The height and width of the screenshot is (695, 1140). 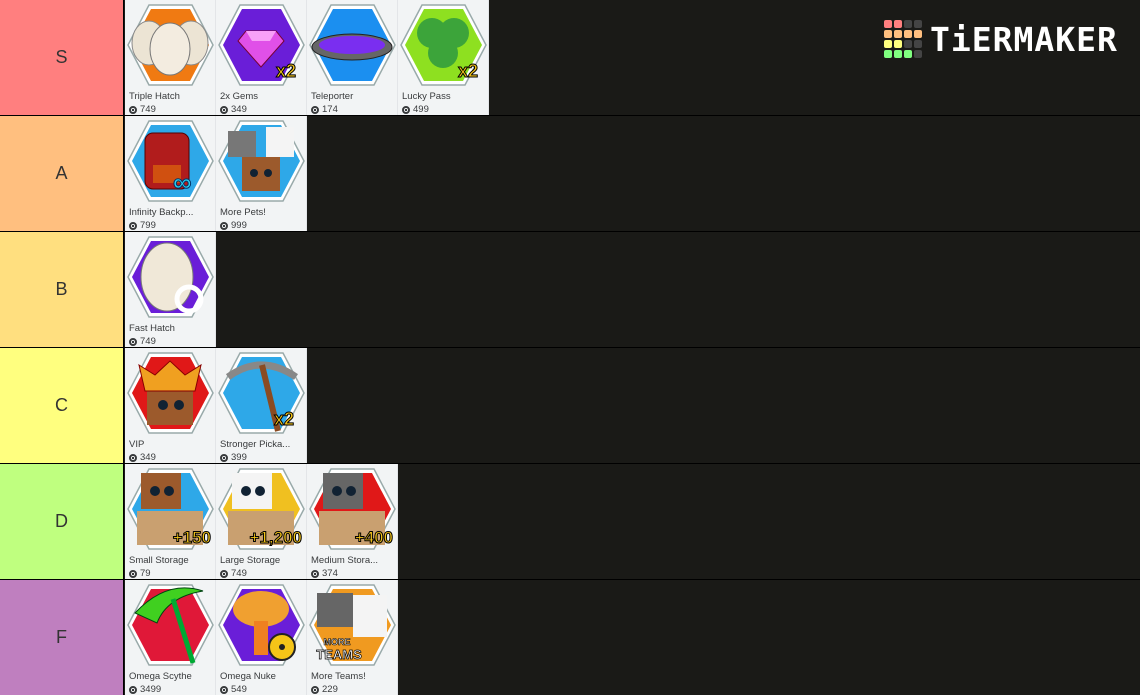 I want to click on tier-item-card: More Pets! 999, so click(x=261, y=173).